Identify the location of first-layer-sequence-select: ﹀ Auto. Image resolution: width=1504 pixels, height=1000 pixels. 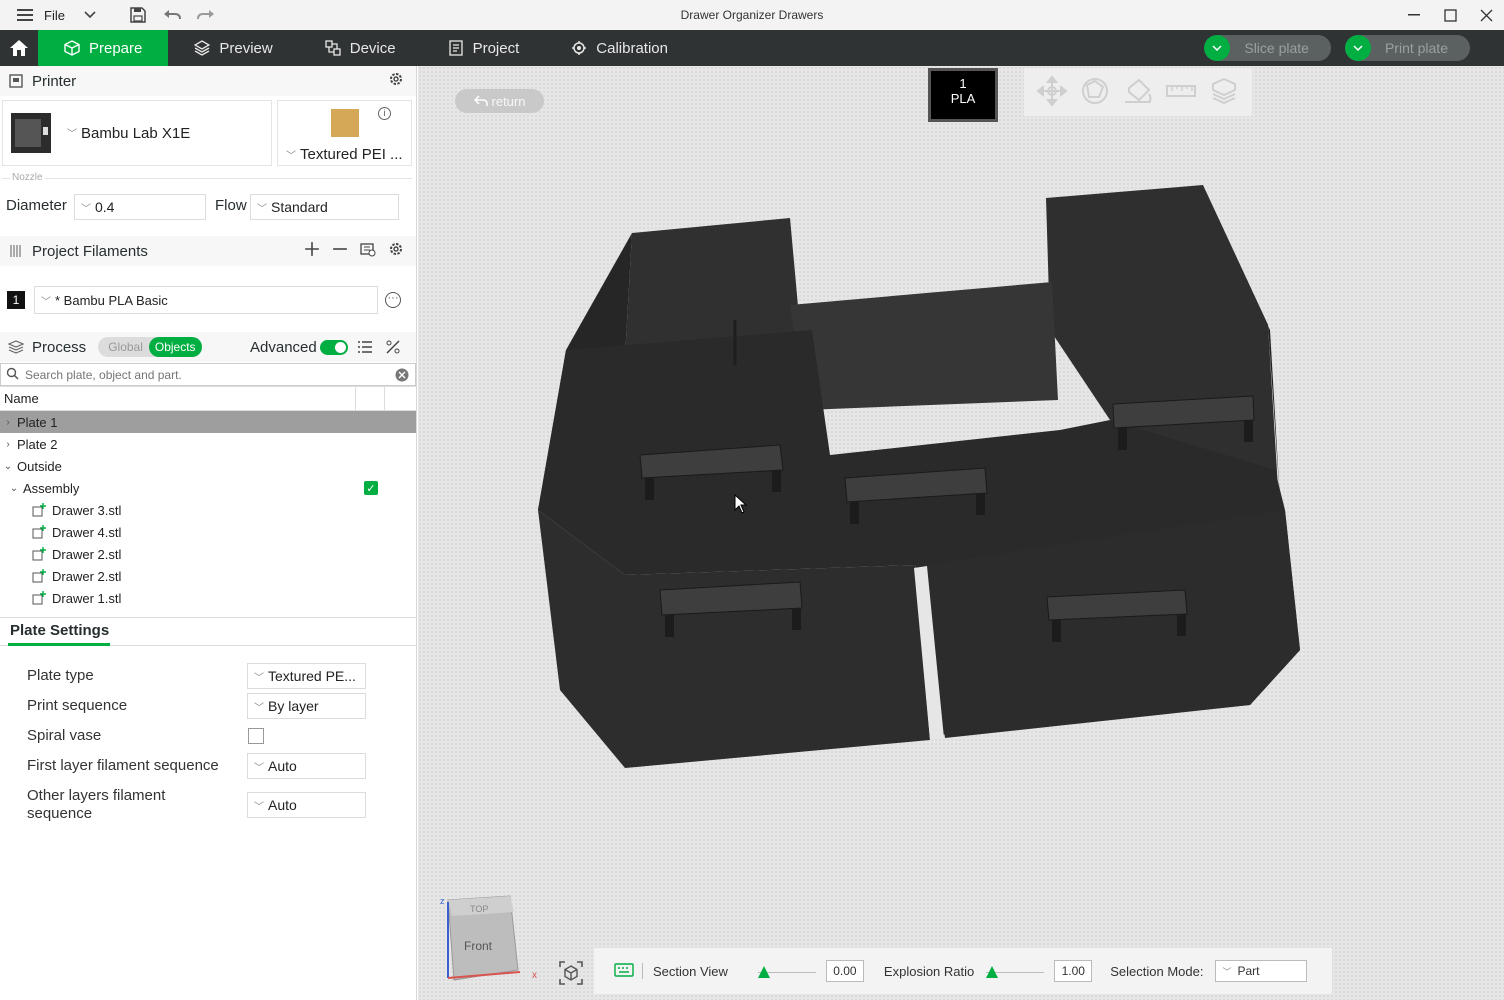
(306, 766).